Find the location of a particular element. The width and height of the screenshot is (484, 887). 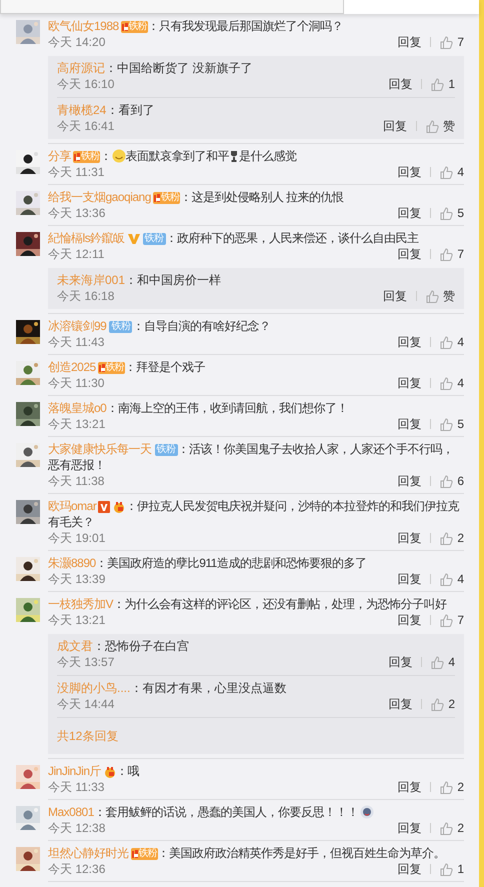

comment-text: 冰溶镶剑99 铁粉 ：自导自演的有啥好纪念？ is located at coordinates (160, 326).